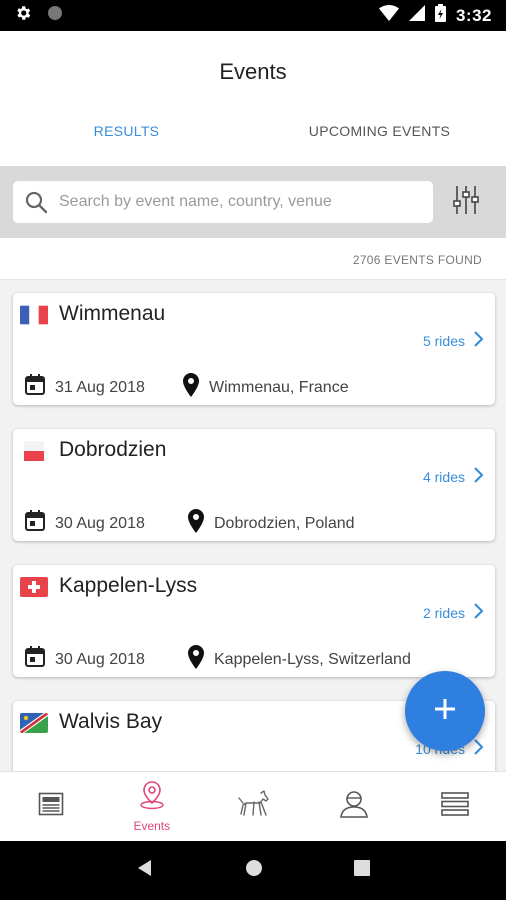 The image size is (506, 900). I want to click on nav-profile, so click(354, 806).